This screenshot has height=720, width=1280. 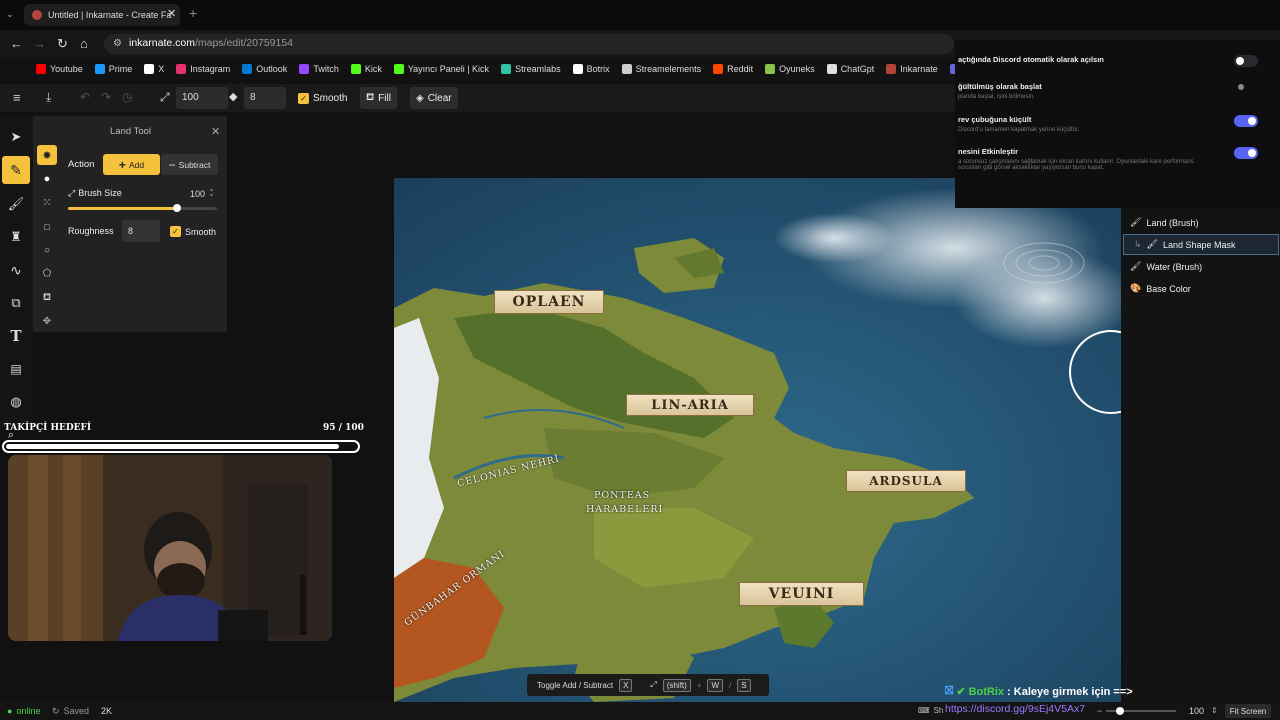 I want to click on zoom-slider-knob, so click(x=1120, y=711).